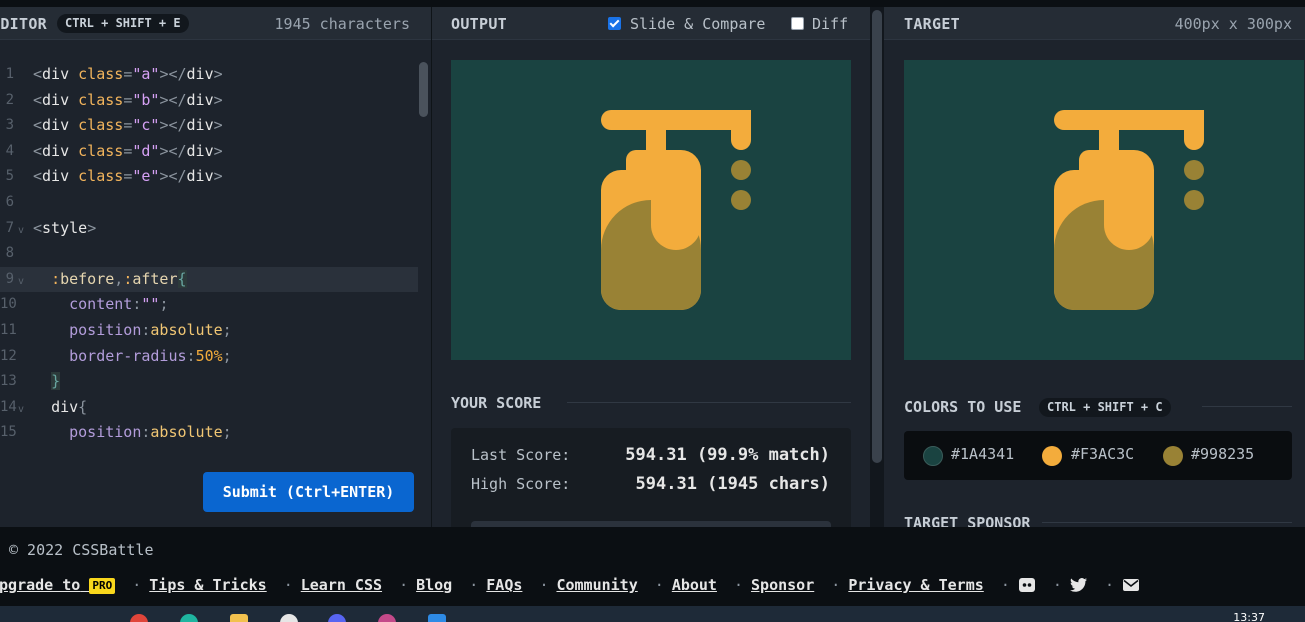 The height and width of the screenshot is (622, 1305). Describe the element at coordinates (23, 24) in the screenshot. I see `editor-title: EDITOR` at that location.